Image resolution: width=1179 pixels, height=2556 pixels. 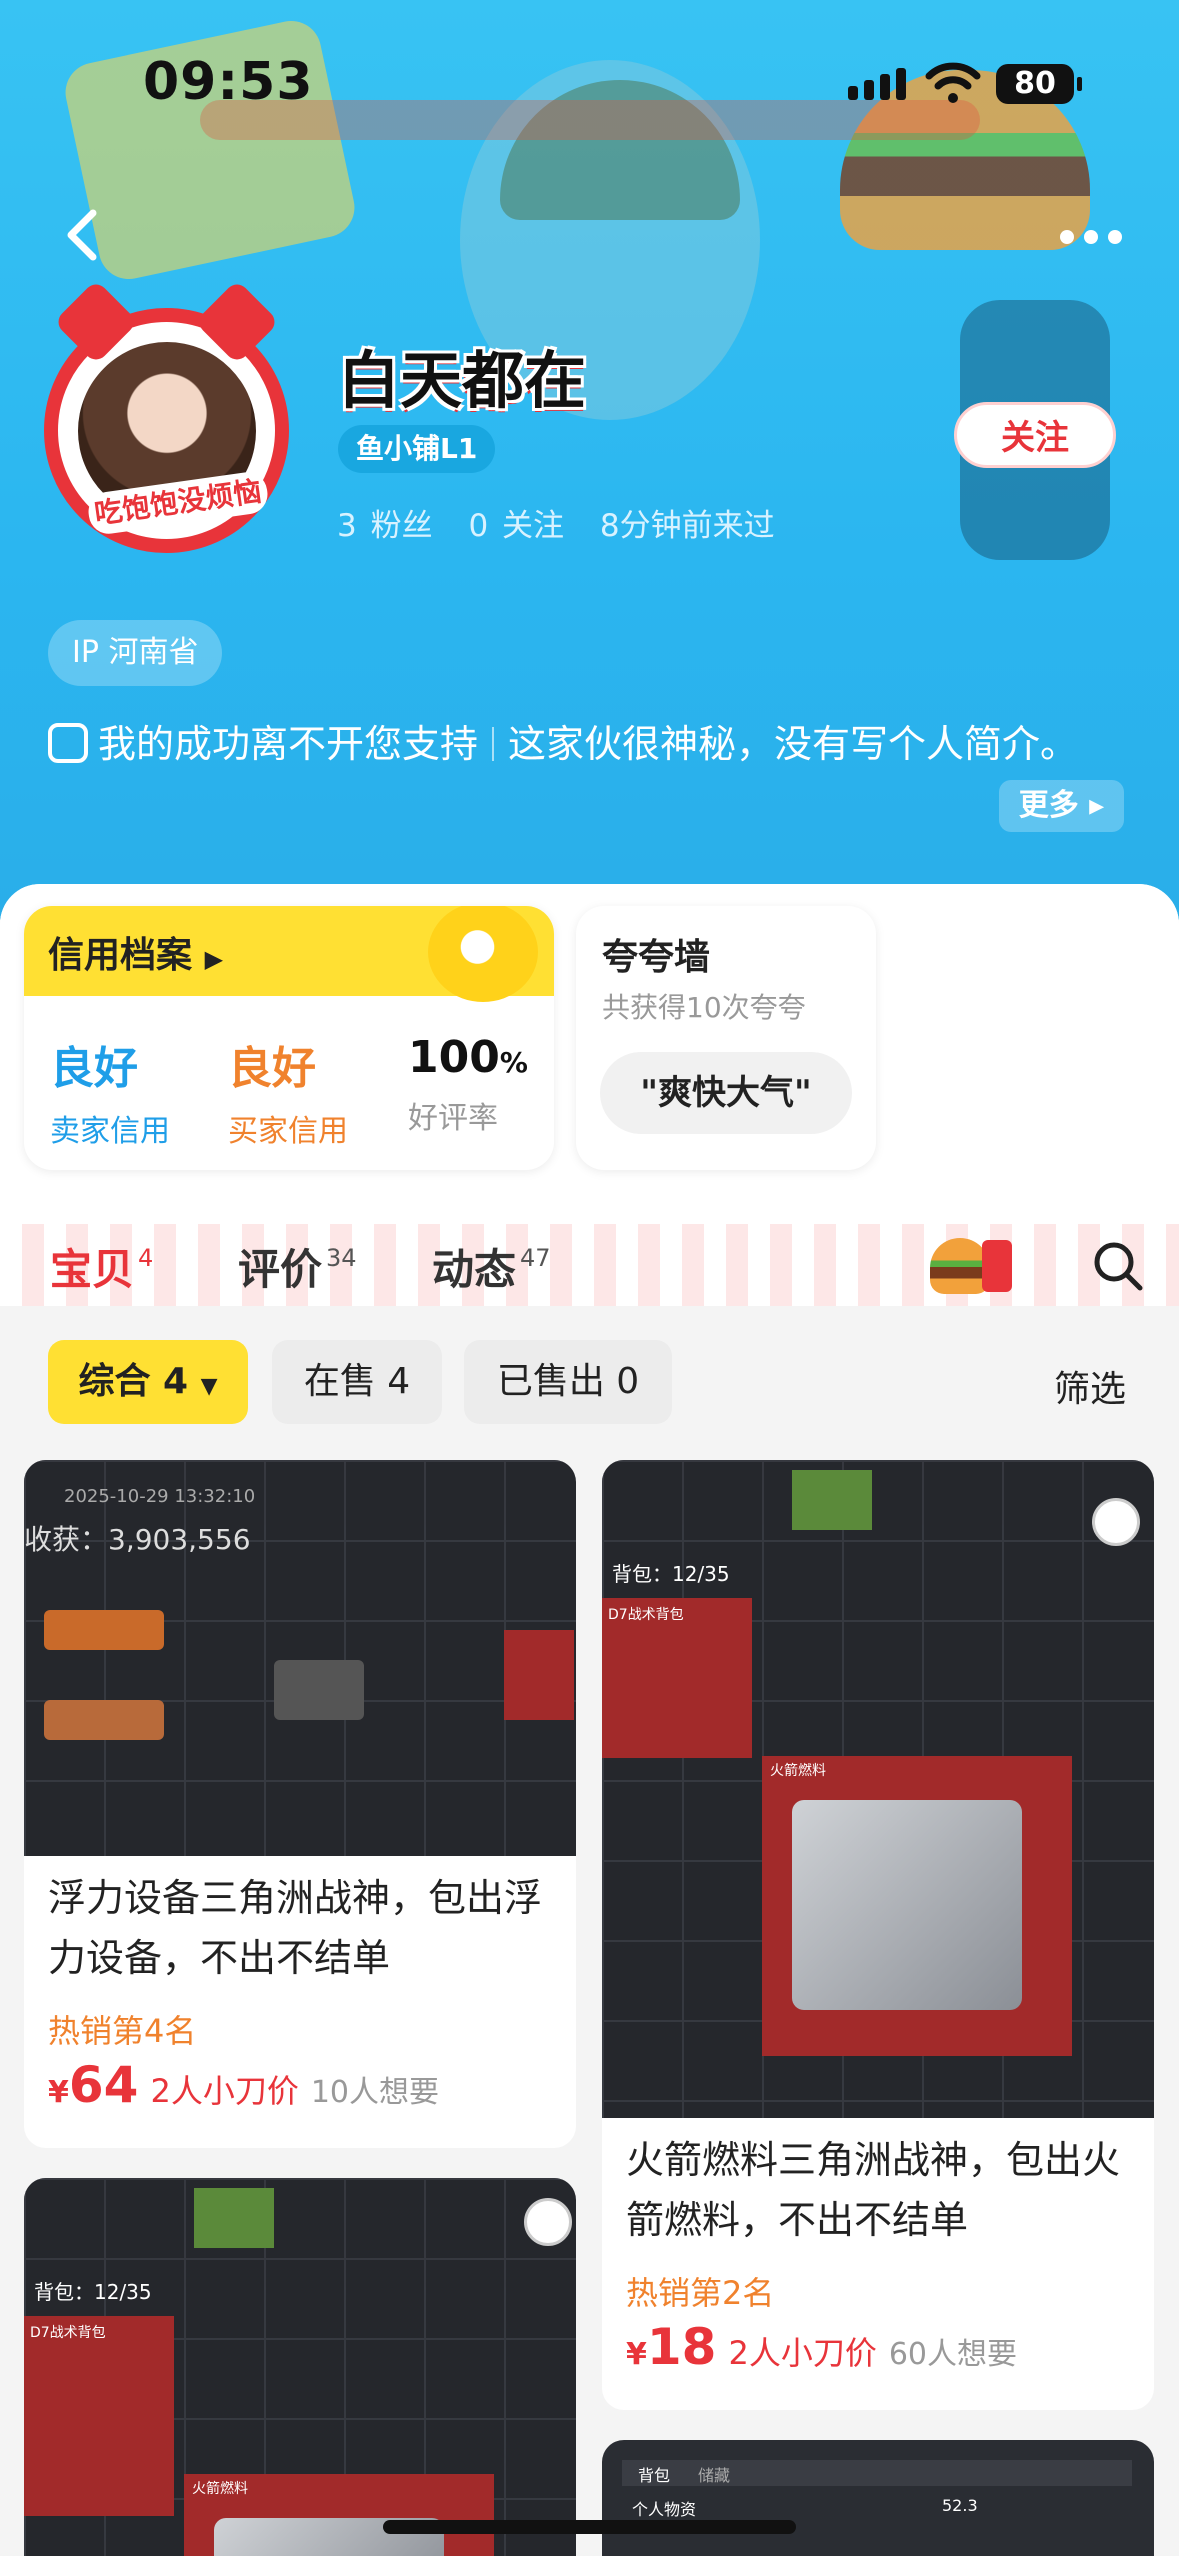 What do you see at coordinates (462, 380) in the screenshot?
I see `profile-name: 白天都在` at bounding box center [462, 380].